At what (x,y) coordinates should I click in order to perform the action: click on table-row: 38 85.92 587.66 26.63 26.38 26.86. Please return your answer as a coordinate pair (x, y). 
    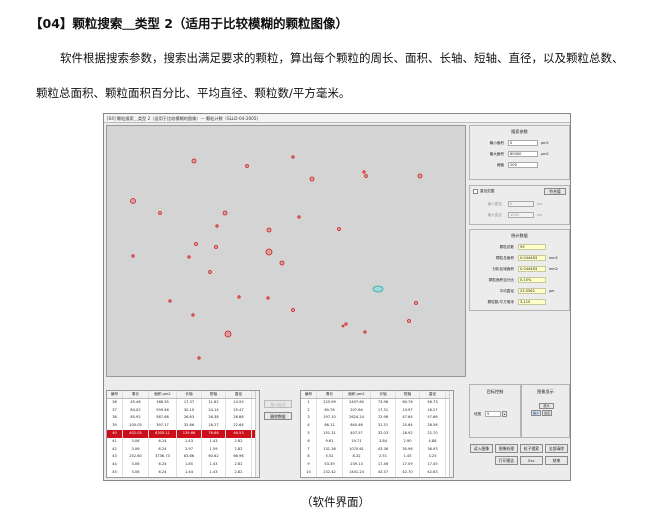
    Looking at the image, I should click on (183, 418).